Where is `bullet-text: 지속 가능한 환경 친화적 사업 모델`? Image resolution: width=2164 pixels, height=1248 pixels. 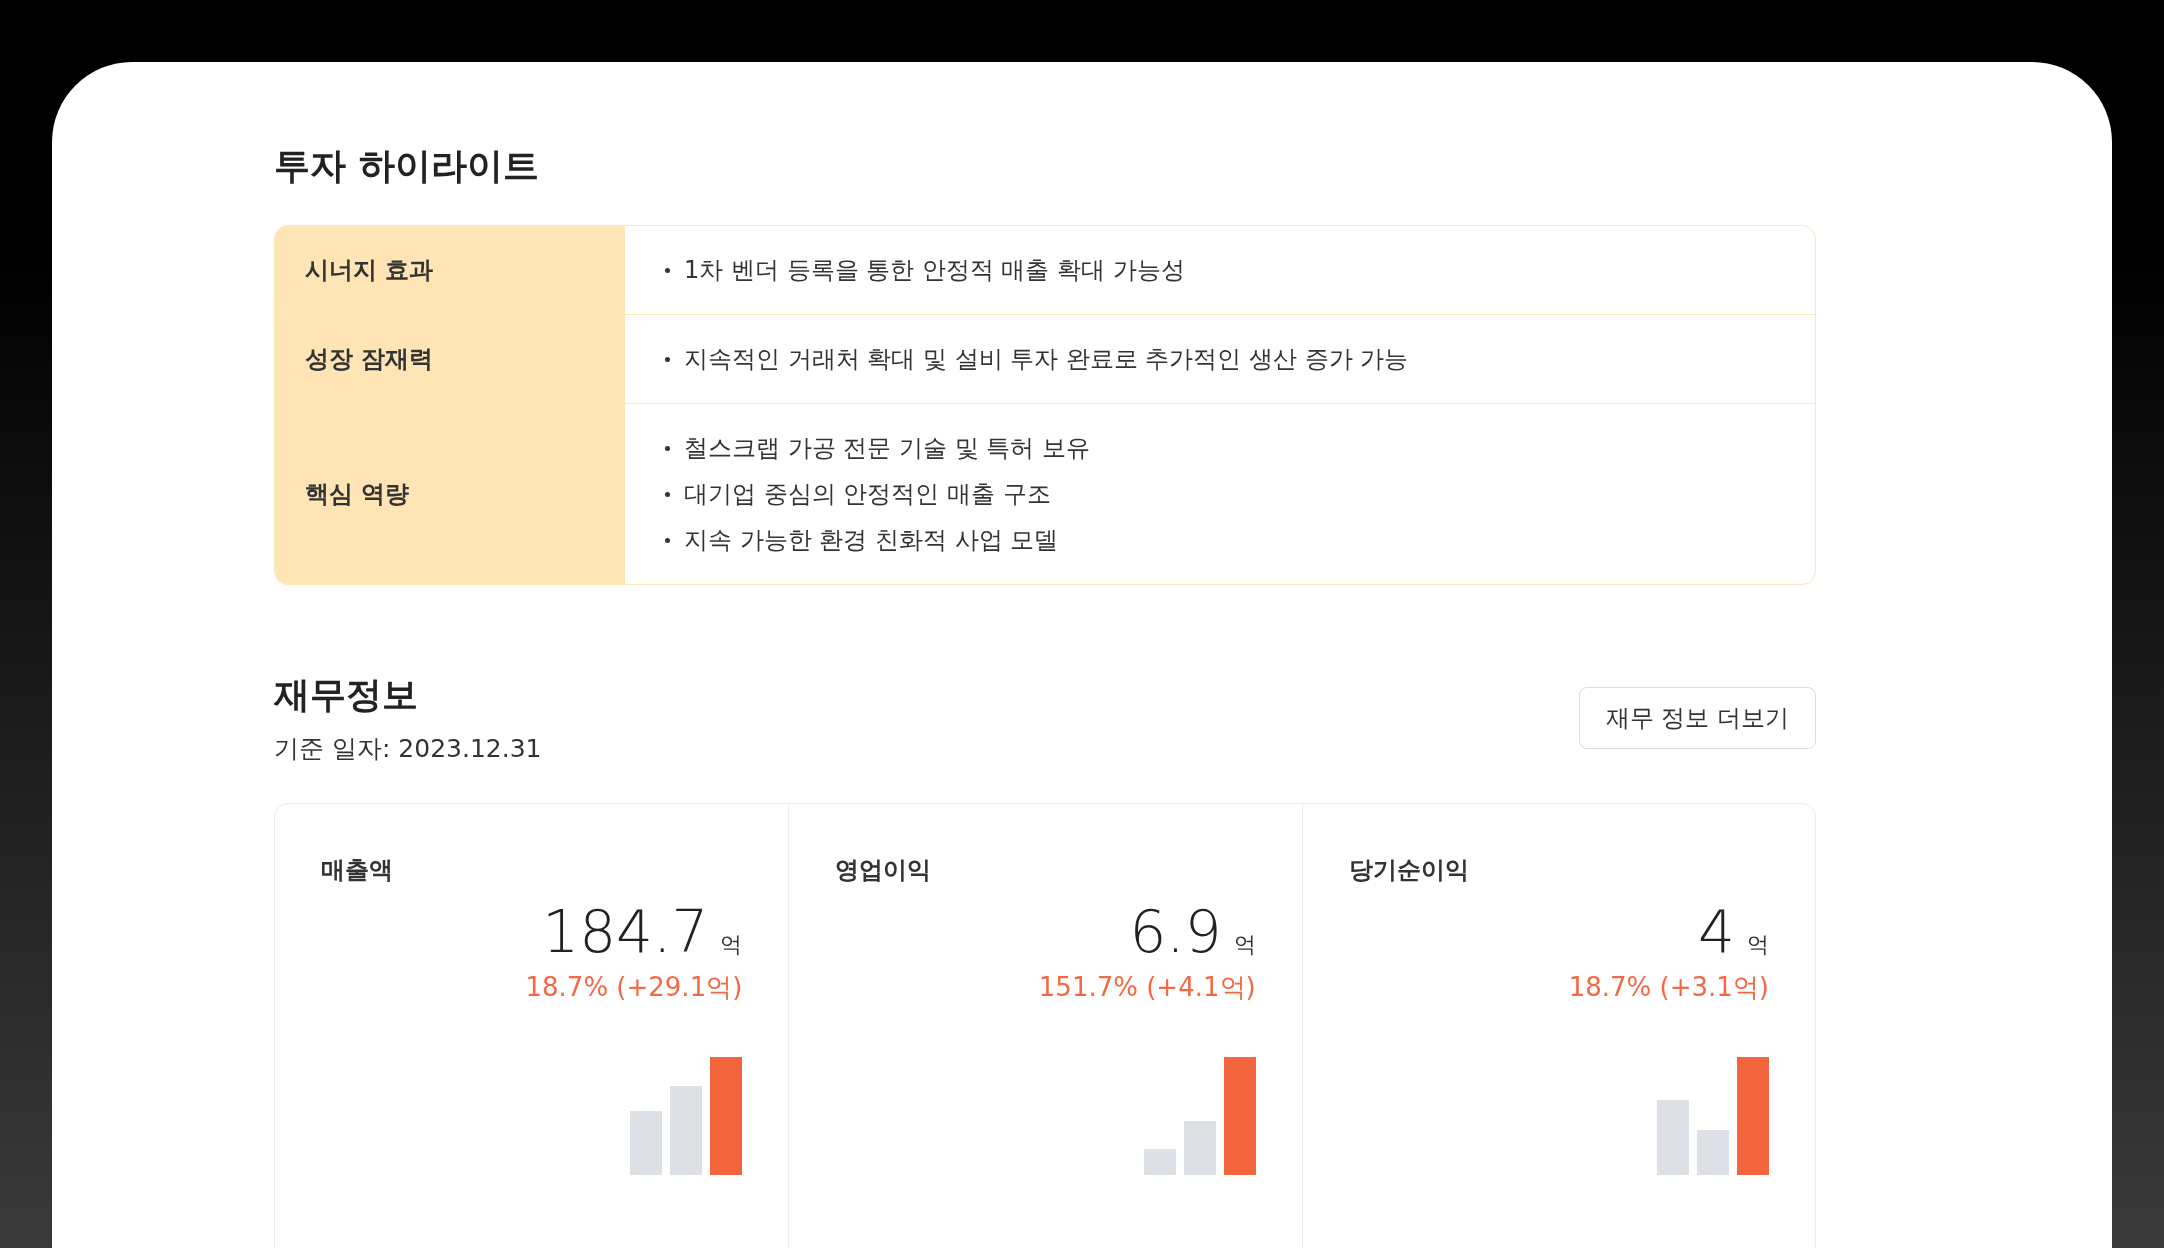
bullet-text: 지속 가능한 환경 친화적 사업 모델 is located at coordinates (871, 540).